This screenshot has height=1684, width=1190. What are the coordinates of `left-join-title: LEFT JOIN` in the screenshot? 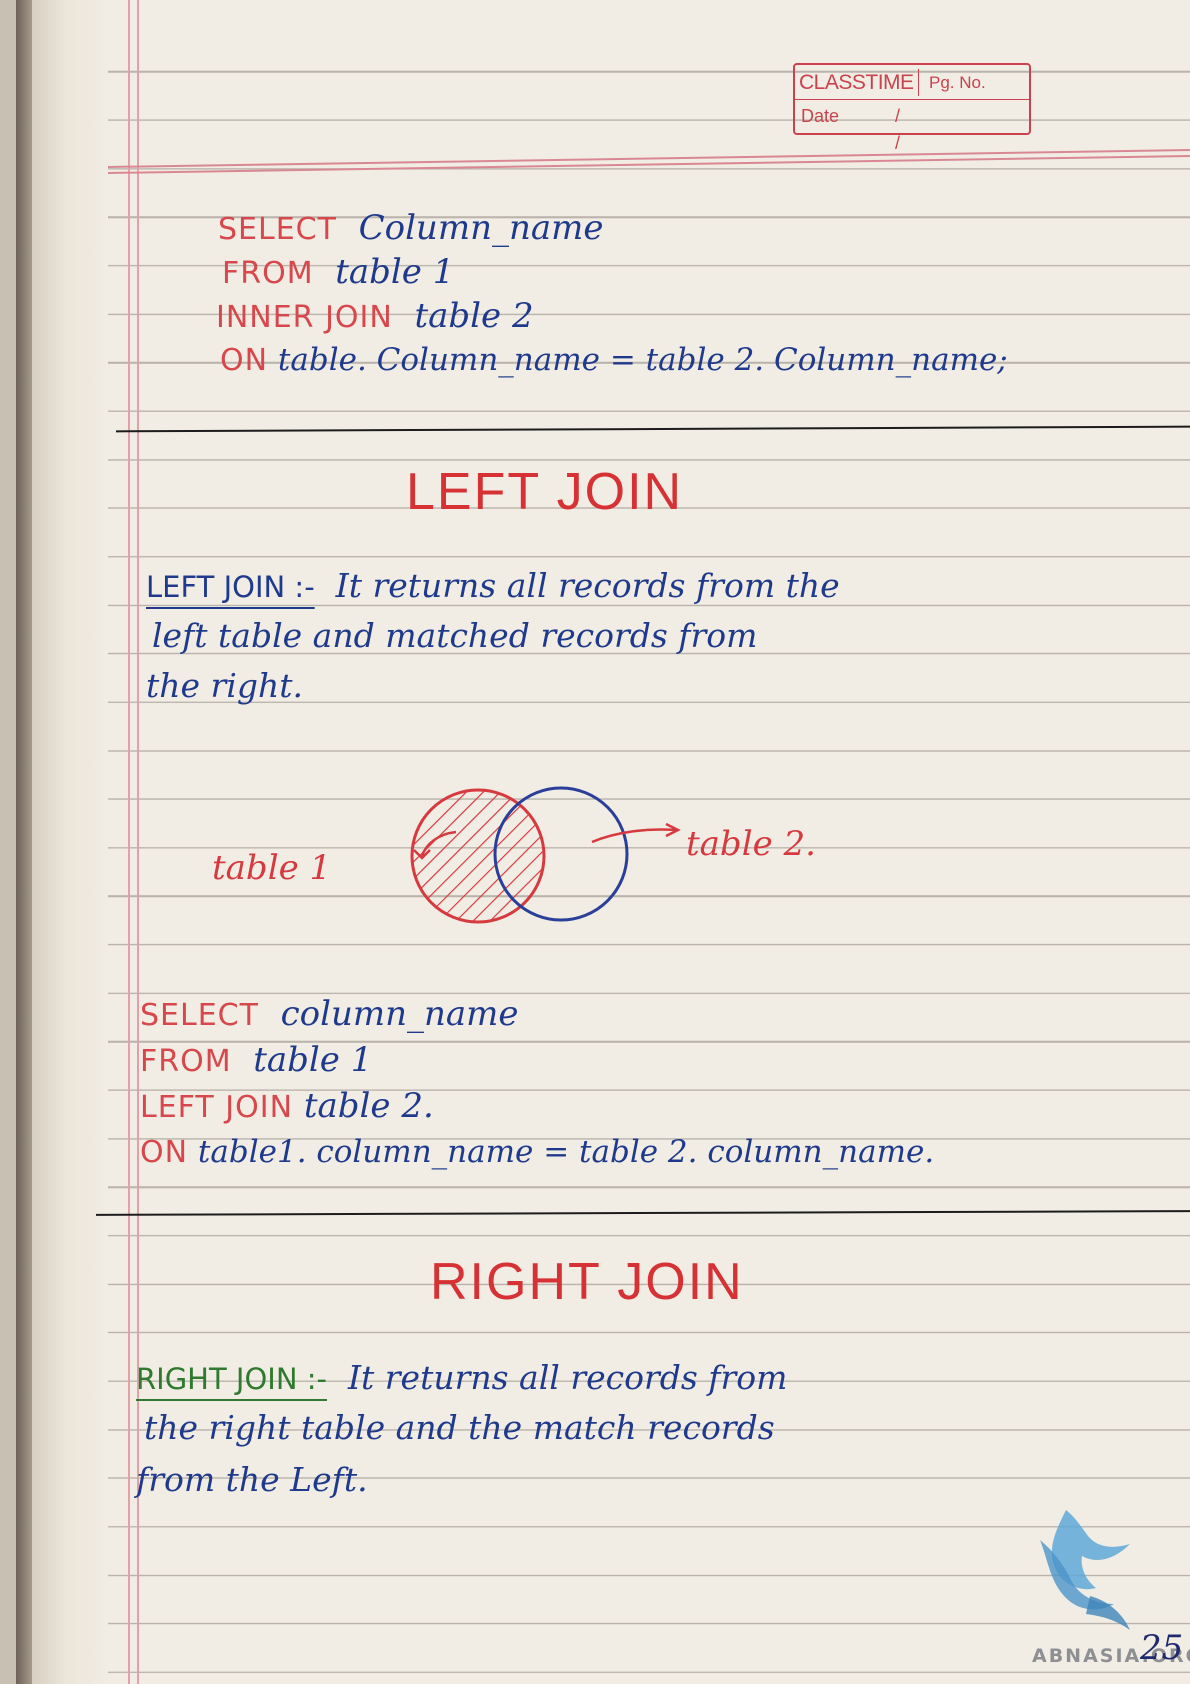 It's located at (545, 492).